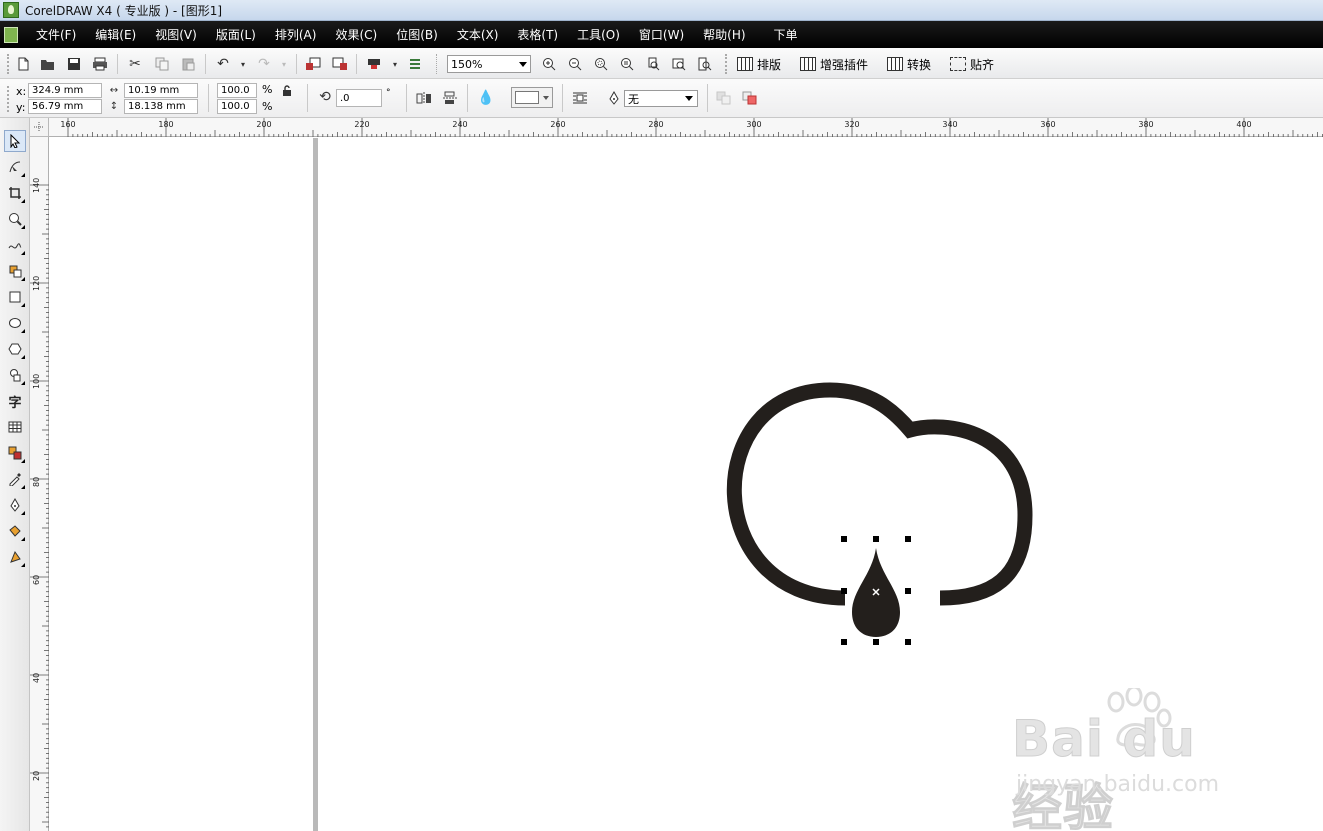 This screenshot has width=1323, height=831. I want to click on menu-arrange: 排列(A), so click(296, 34).